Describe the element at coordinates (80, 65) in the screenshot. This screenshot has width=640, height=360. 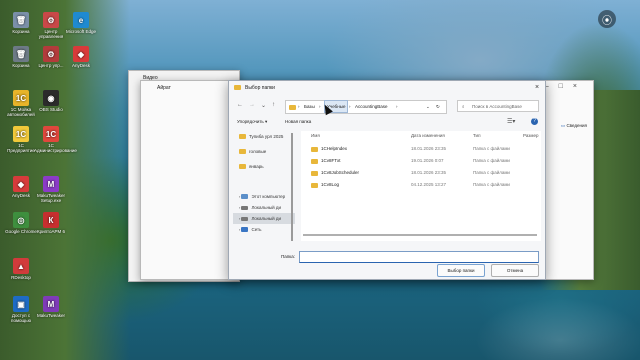
I see `desktop-icon-label: AnyDesk` at that location.